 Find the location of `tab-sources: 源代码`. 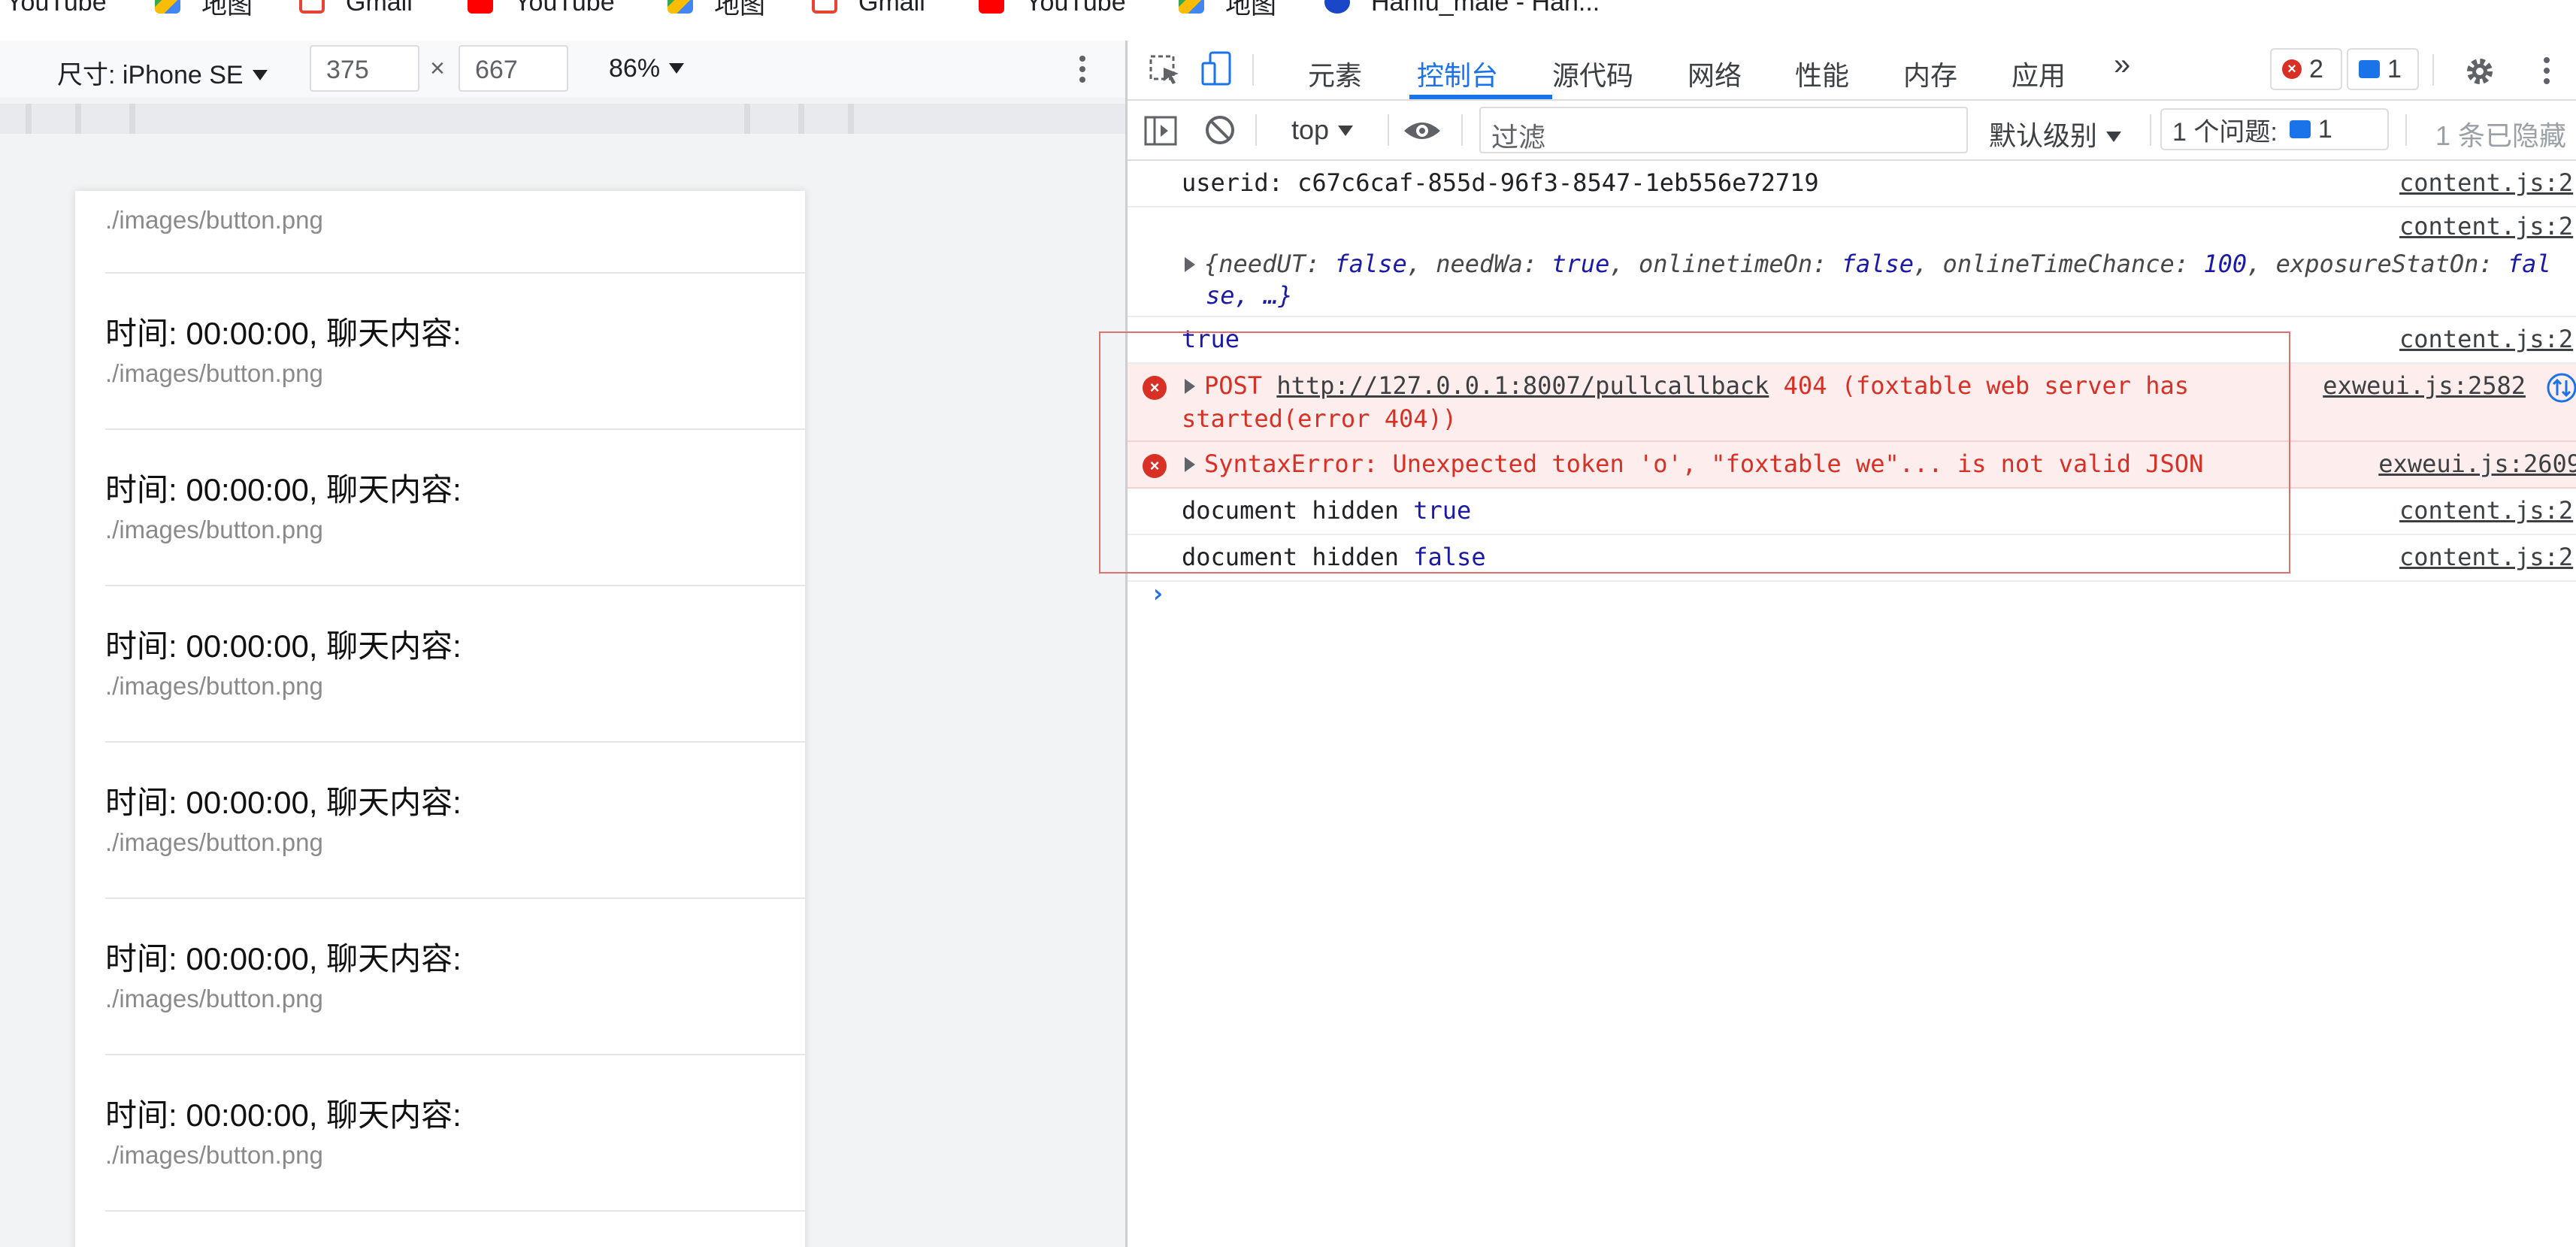

tab-sources: 源代码 is located at coordinates (1592, 73).